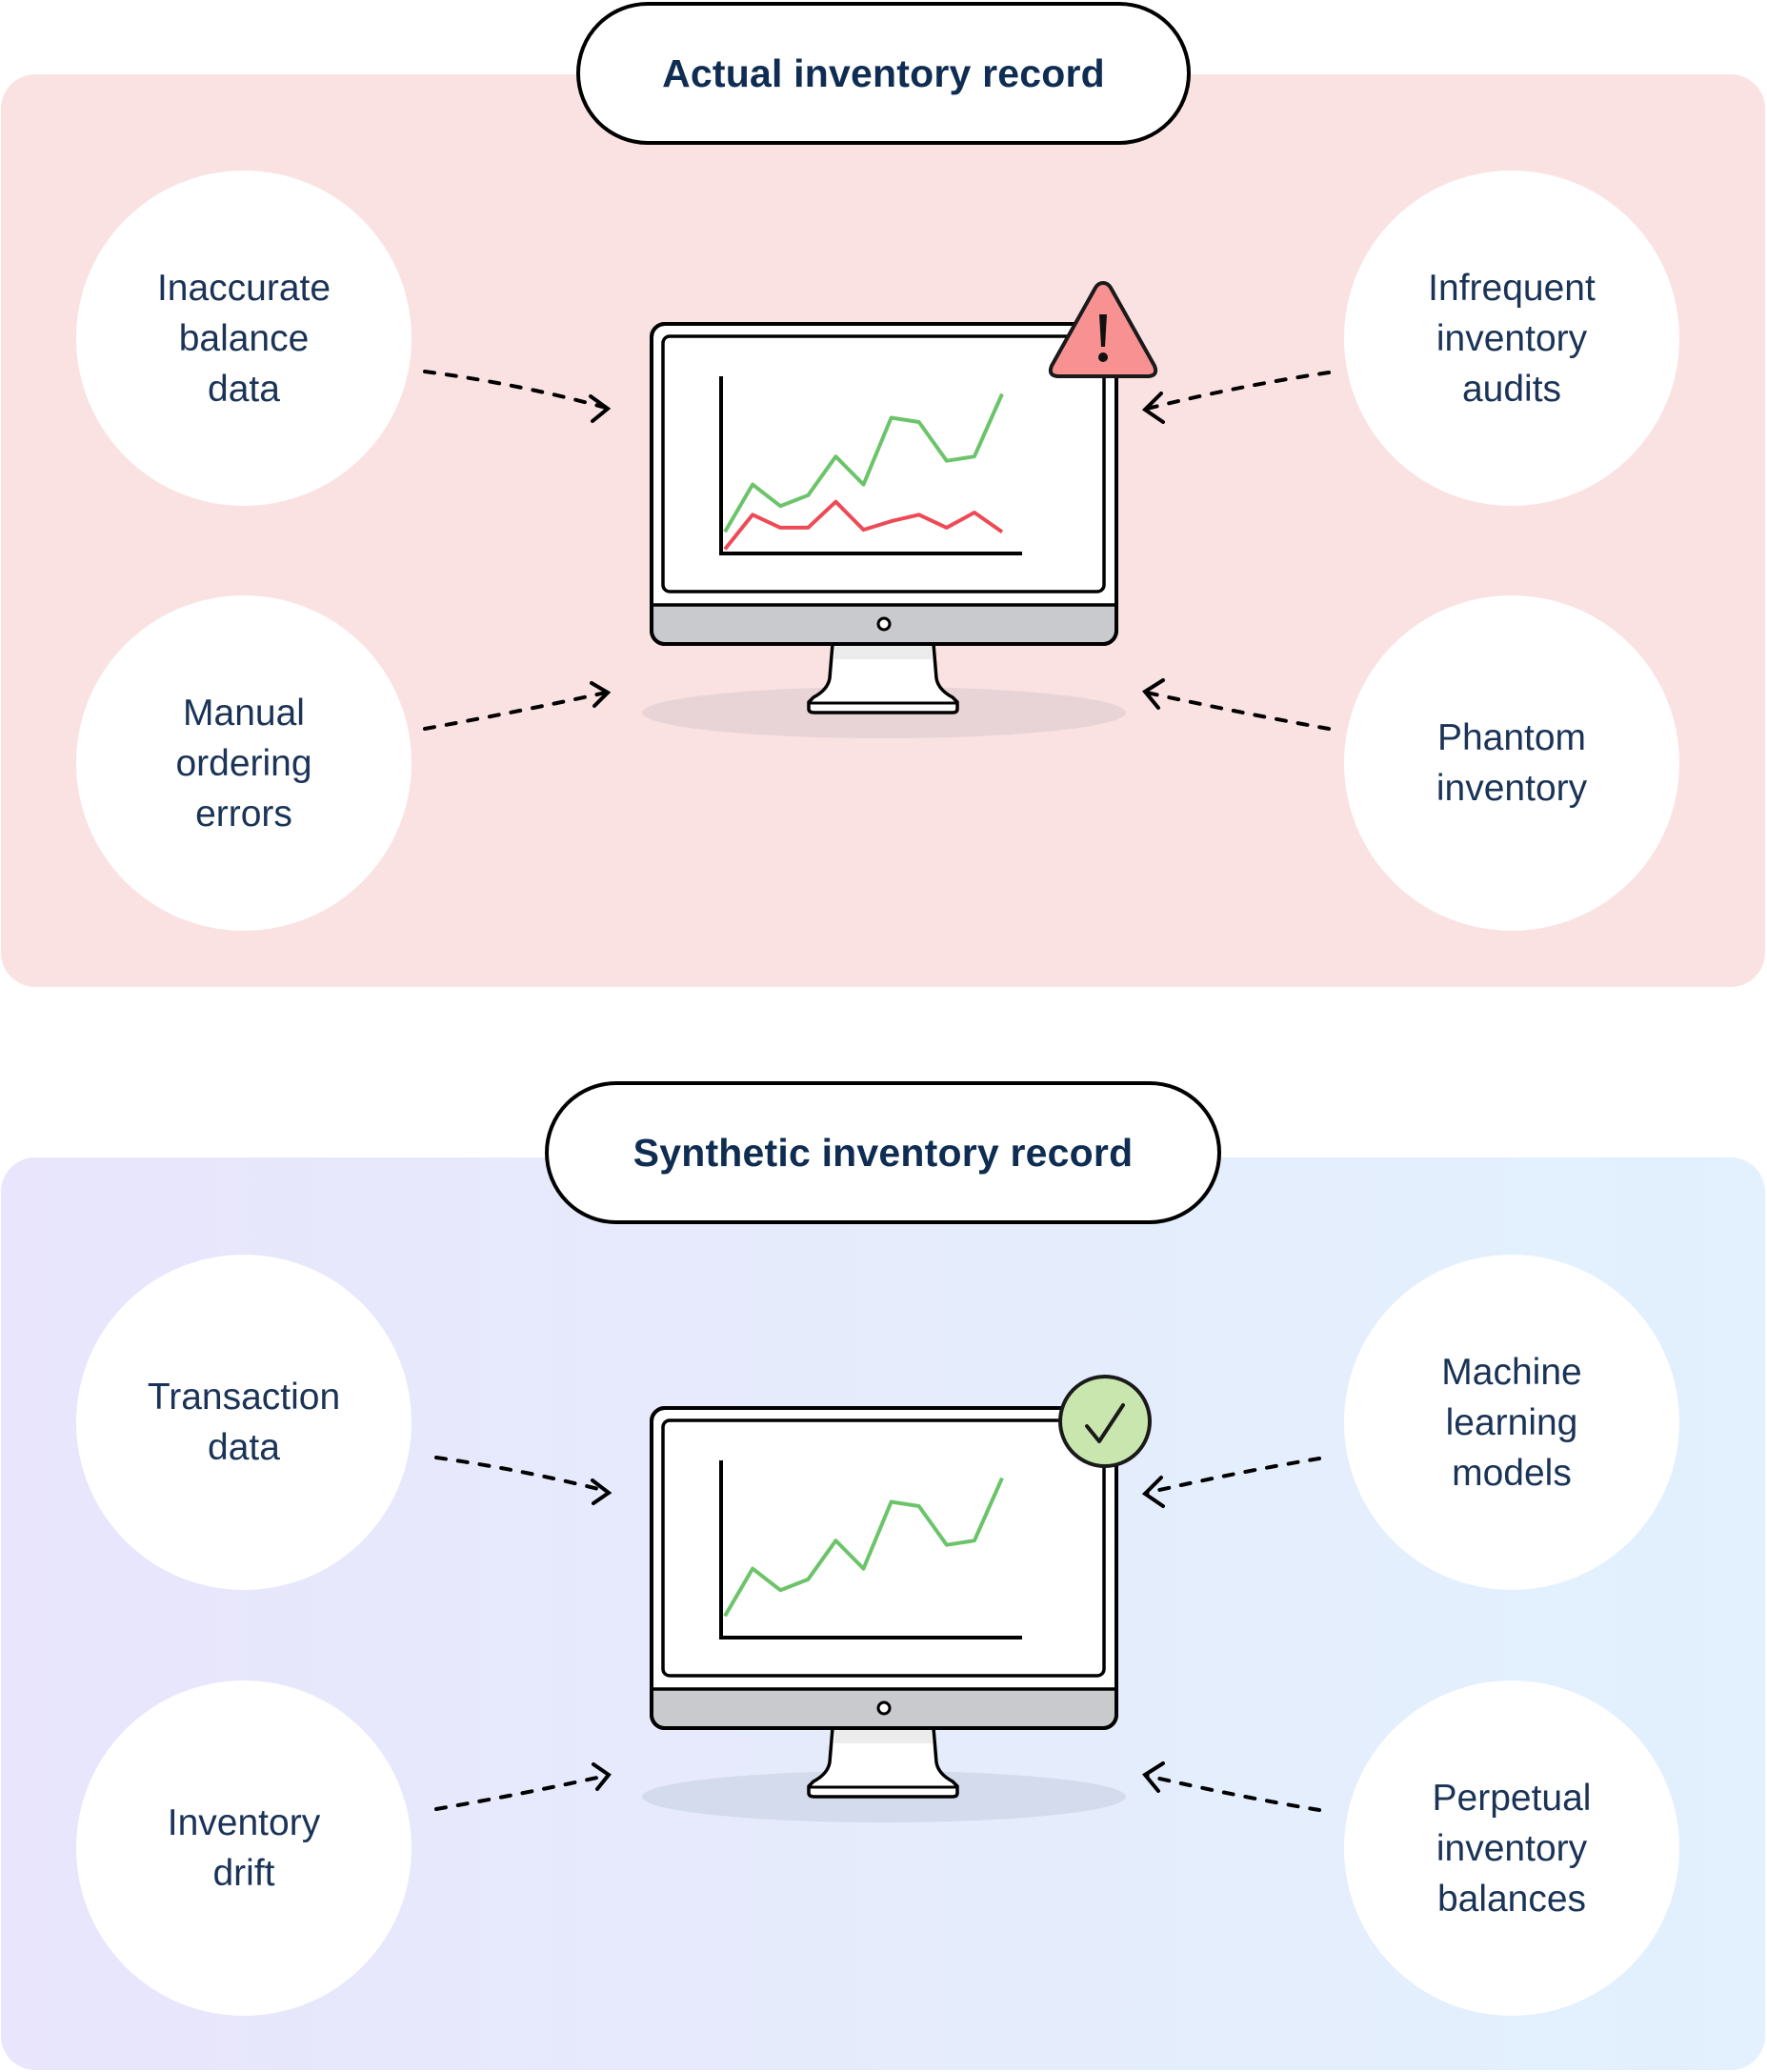 The width and height of the screenshot is (1767, 2072). I want to click on factor-label: Manual ordering errors, so click(243, 763).